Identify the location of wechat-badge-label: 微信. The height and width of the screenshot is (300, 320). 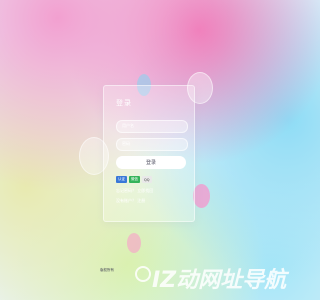
(134, 179).